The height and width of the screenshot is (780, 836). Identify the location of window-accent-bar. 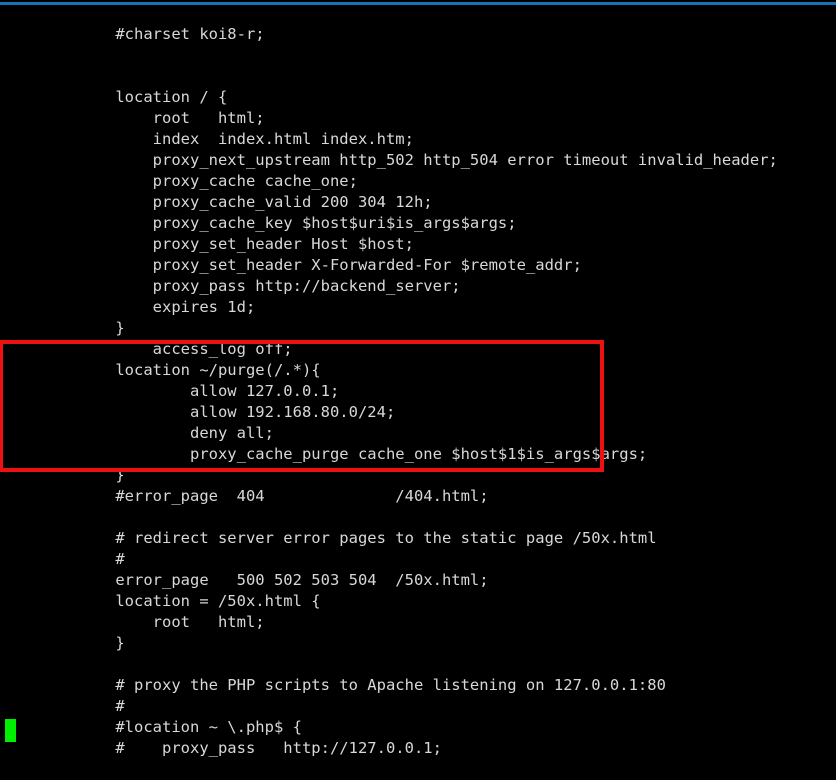
(418, 3).